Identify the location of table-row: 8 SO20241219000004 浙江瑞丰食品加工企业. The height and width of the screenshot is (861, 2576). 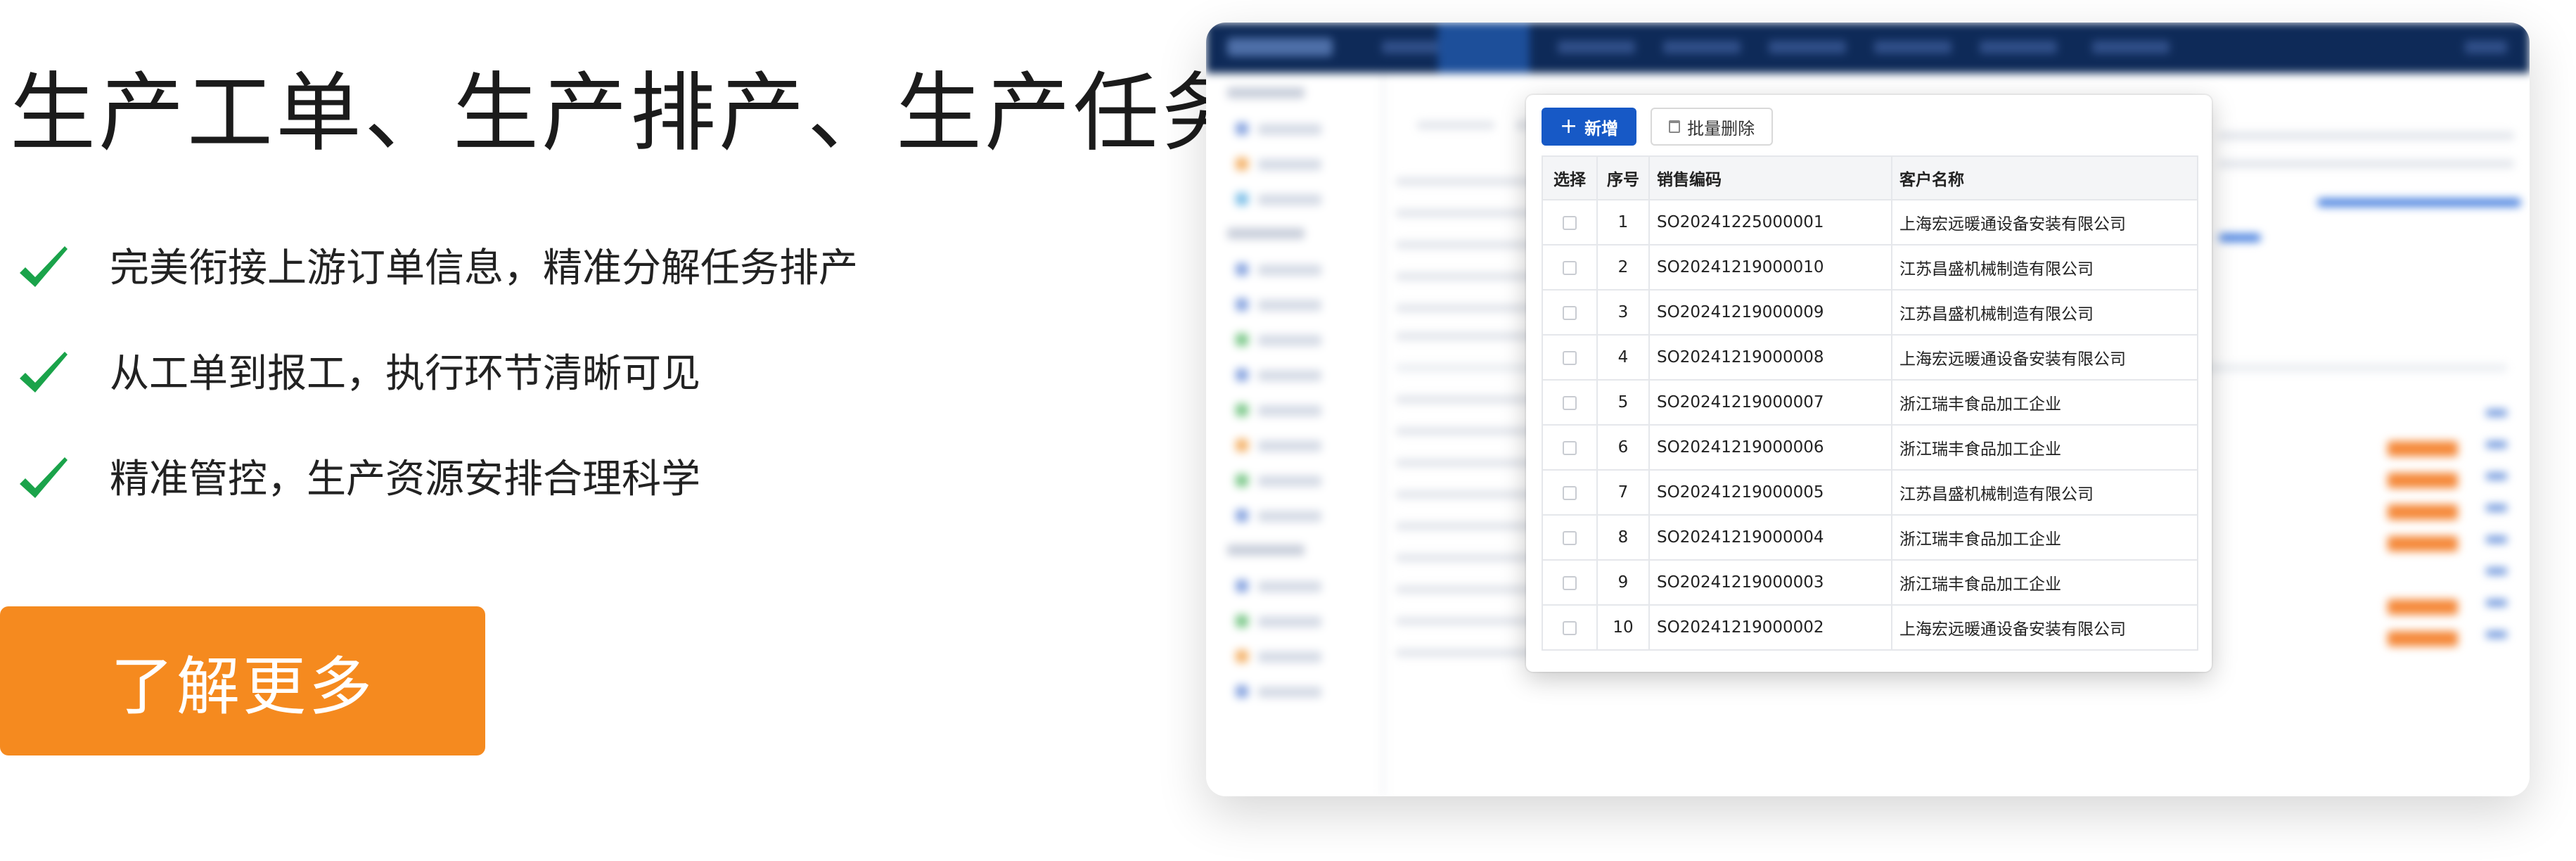
(1870, 538).